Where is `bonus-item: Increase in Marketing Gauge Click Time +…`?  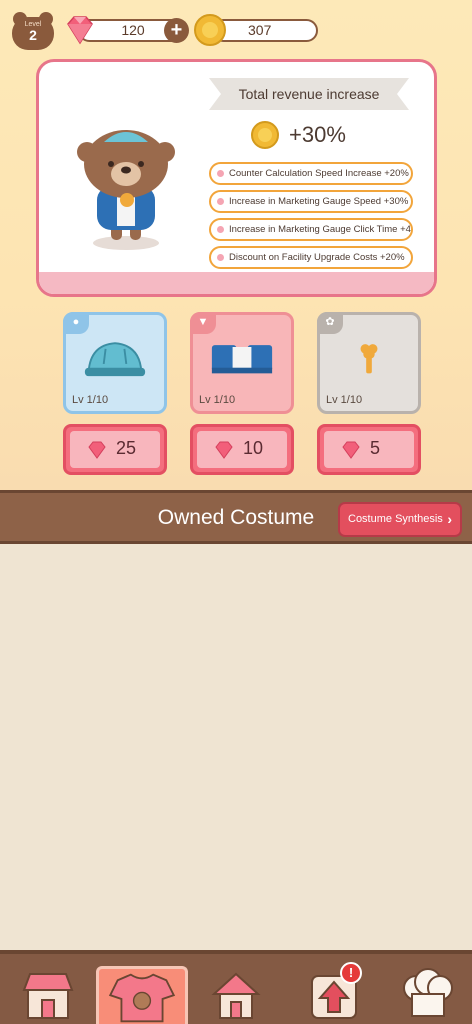 bonus-item: Increase in Marketing Gauge Click Time +… is located at coordinates (311, 229).